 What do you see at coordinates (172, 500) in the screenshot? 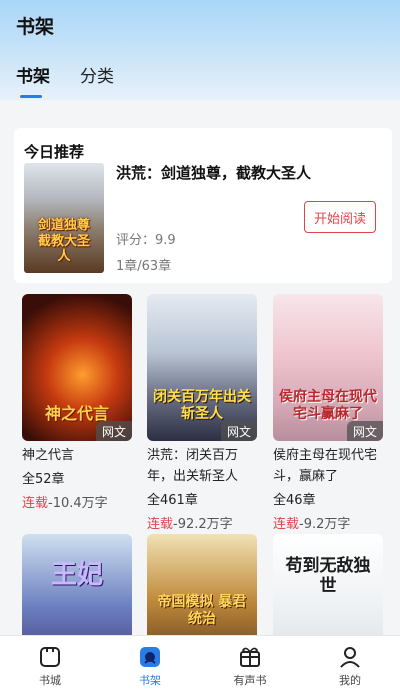
I see `book-chapters: 全461章` at bounding box center [172, 500].